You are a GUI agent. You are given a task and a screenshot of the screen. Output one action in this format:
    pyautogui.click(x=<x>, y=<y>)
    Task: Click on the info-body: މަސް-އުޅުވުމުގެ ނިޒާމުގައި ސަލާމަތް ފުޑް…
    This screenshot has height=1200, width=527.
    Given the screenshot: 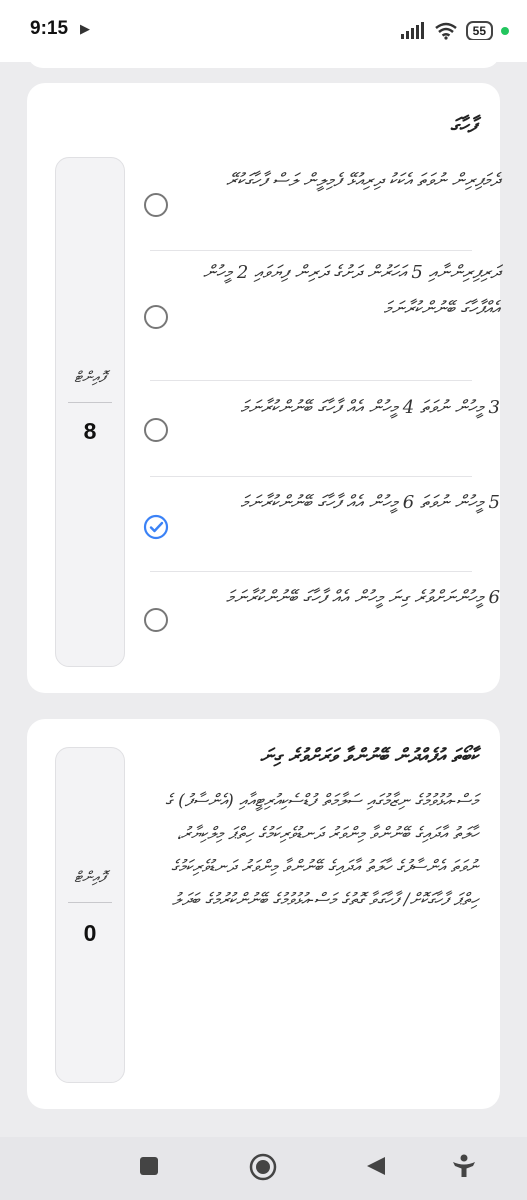 What is the action you would take?
    pyautogui.click(x=321, y=850)
    